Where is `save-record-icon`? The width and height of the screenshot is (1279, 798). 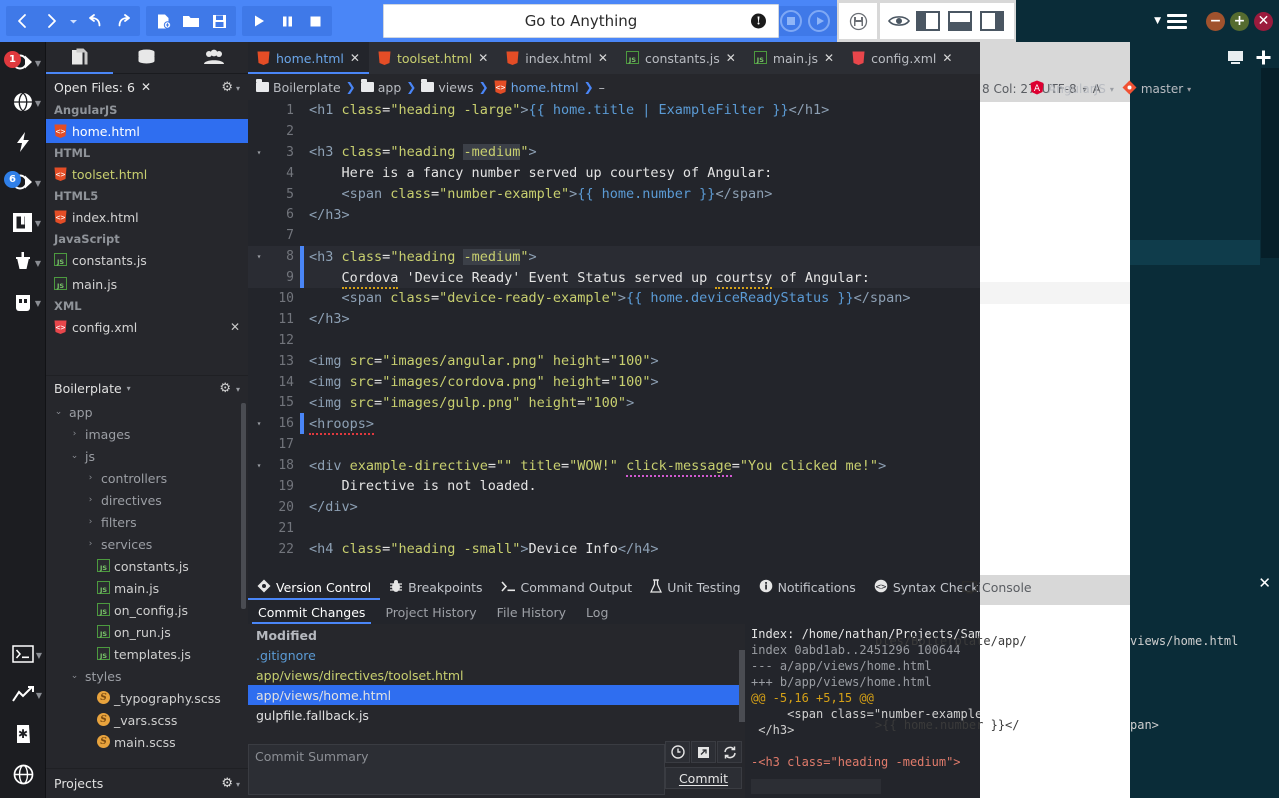 save-record-icon is located at coordinates (858, 21).